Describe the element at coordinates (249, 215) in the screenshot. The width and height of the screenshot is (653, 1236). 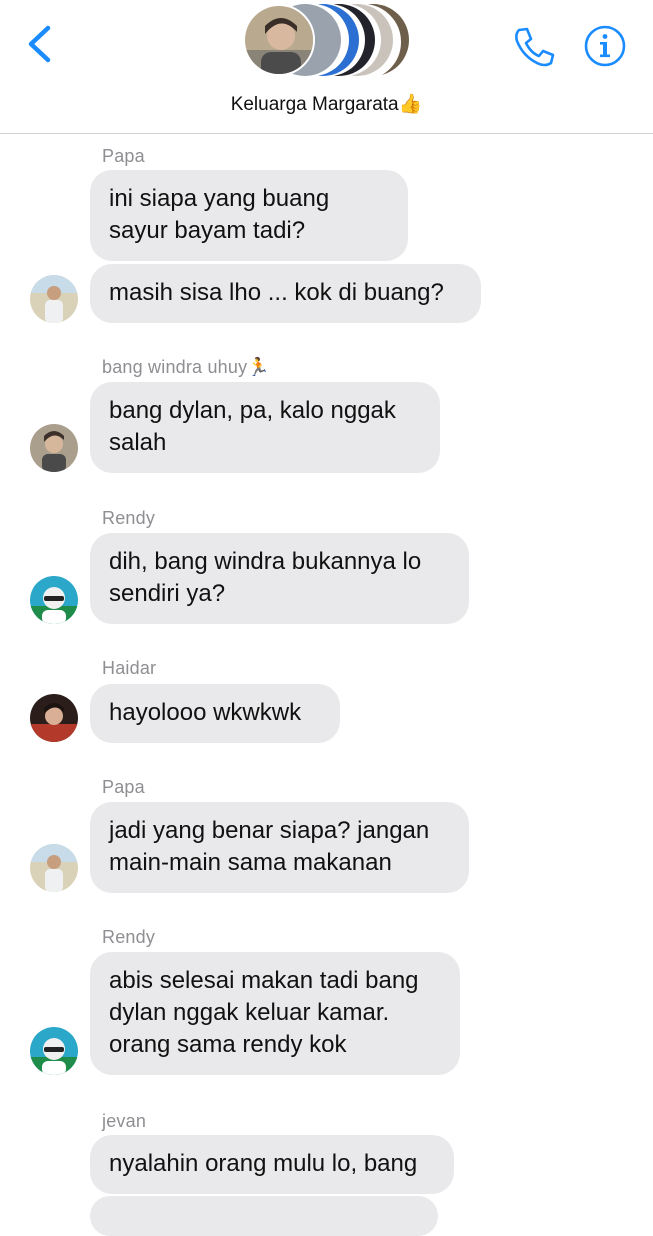
I see `message-bubble: ini siapa yang buang sayur bayam tadi?` at that location.